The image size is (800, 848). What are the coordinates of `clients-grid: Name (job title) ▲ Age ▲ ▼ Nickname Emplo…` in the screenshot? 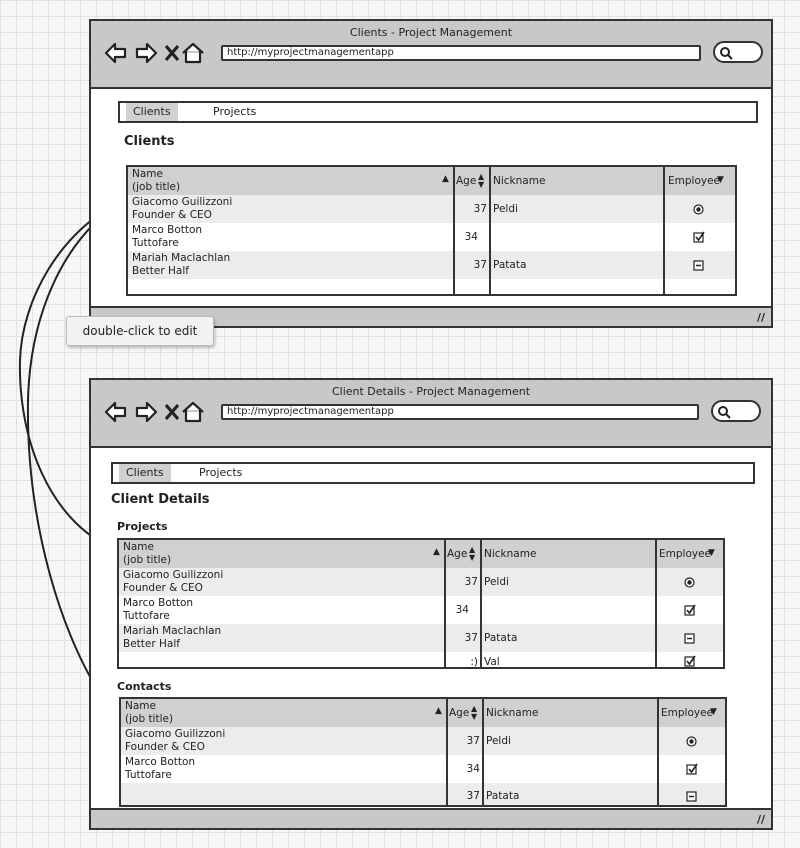 It's located at (431, 230).